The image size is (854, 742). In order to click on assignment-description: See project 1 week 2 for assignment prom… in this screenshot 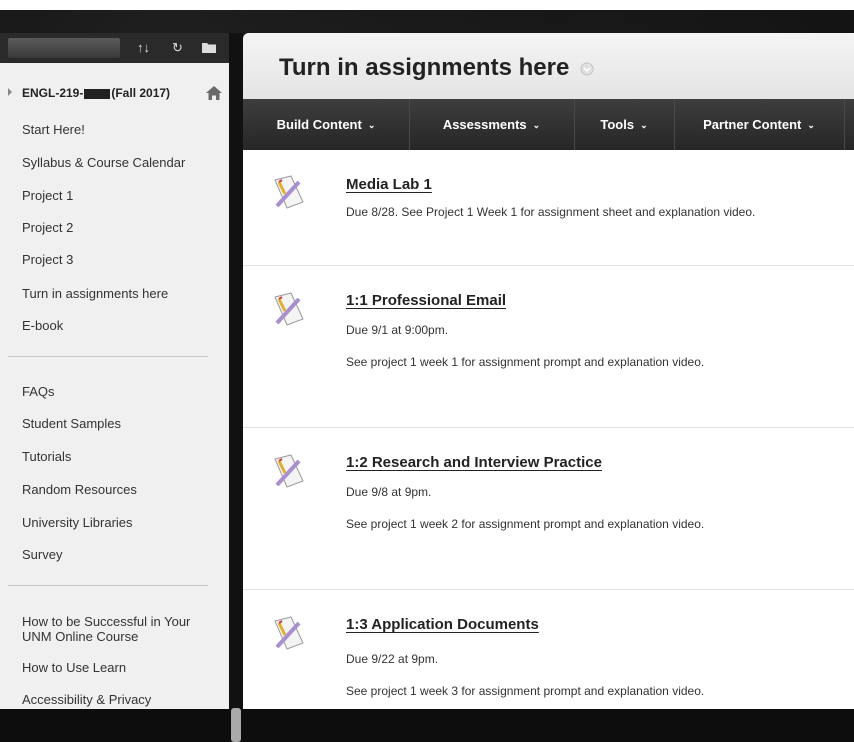, I will do `click(525, 524)`.